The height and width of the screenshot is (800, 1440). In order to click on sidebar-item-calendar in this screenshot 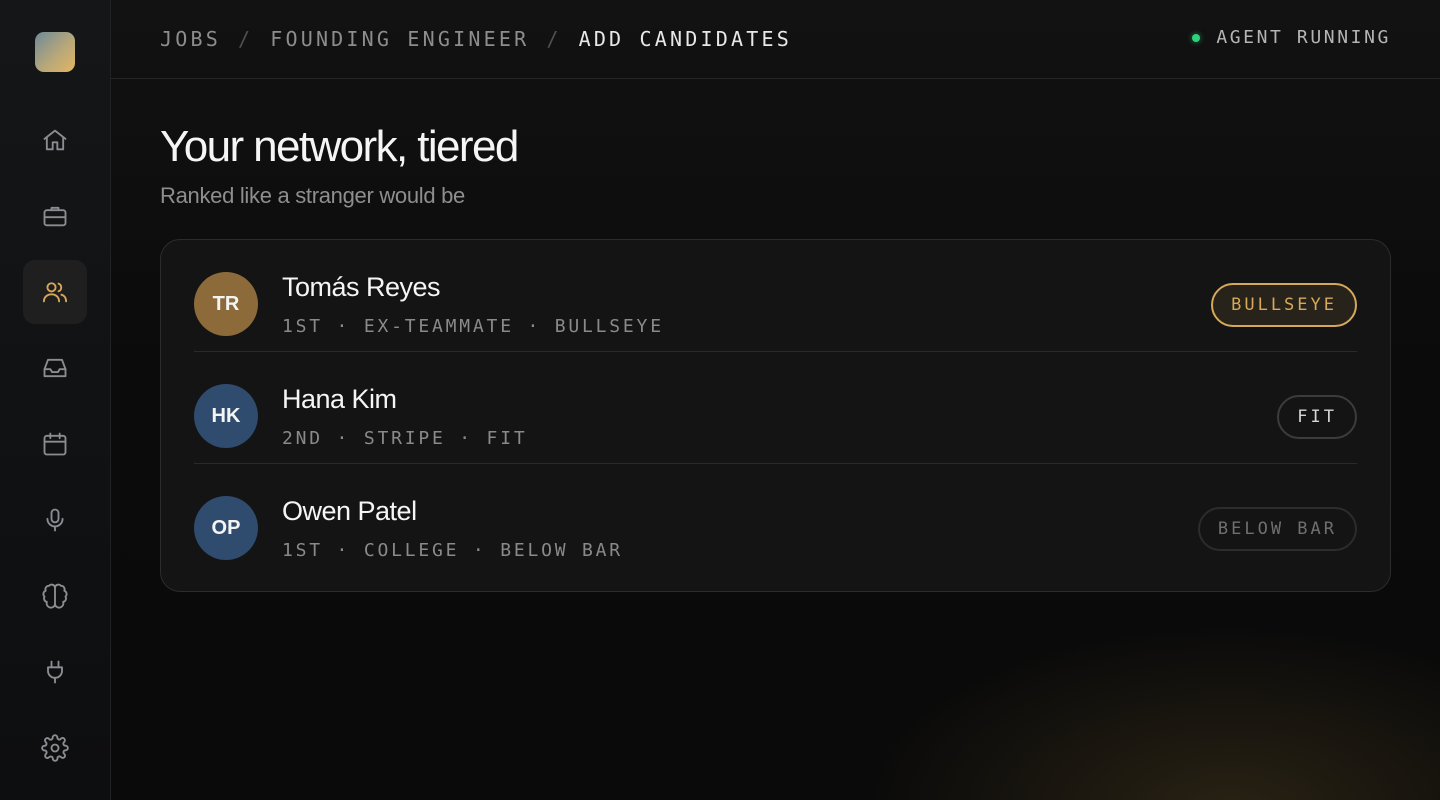, I will do `click(55, 444)`.